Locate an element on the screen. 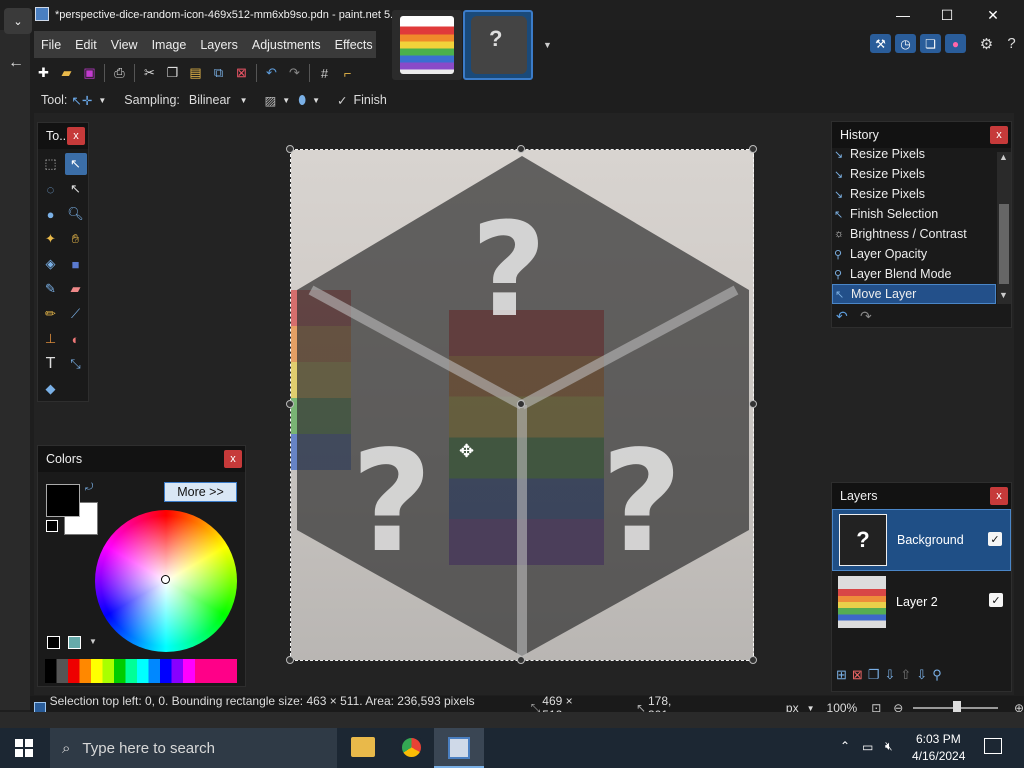 This screenshot has width=1024, height=768. palette-icon is located at coordinates (74, 642).